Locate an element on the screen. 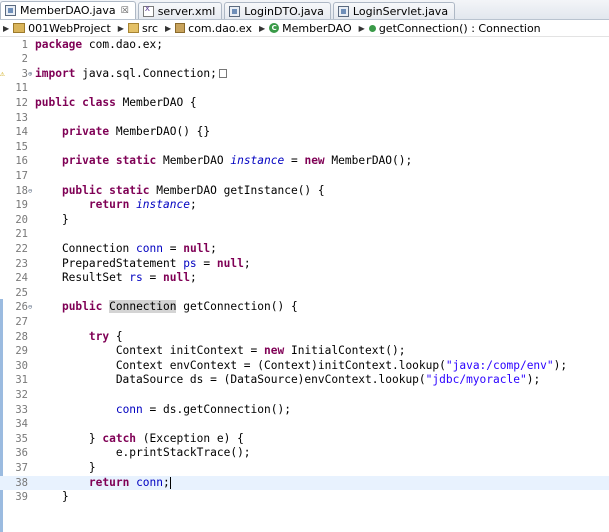 Image resolution: width=609 pixels, height=532 pixels. breadcrumb-package: com.dao.ex is located at coordinates (213, 28).